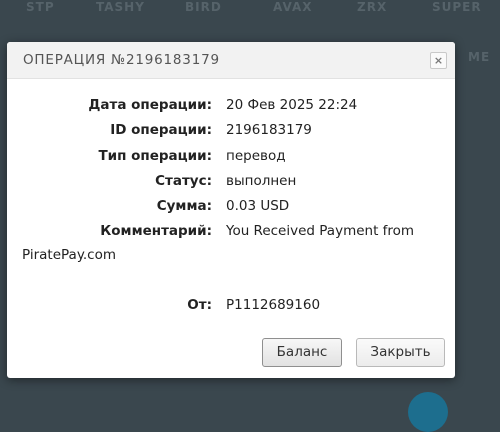  I want to click on field-label: Дата операции:, so click(150, 105).